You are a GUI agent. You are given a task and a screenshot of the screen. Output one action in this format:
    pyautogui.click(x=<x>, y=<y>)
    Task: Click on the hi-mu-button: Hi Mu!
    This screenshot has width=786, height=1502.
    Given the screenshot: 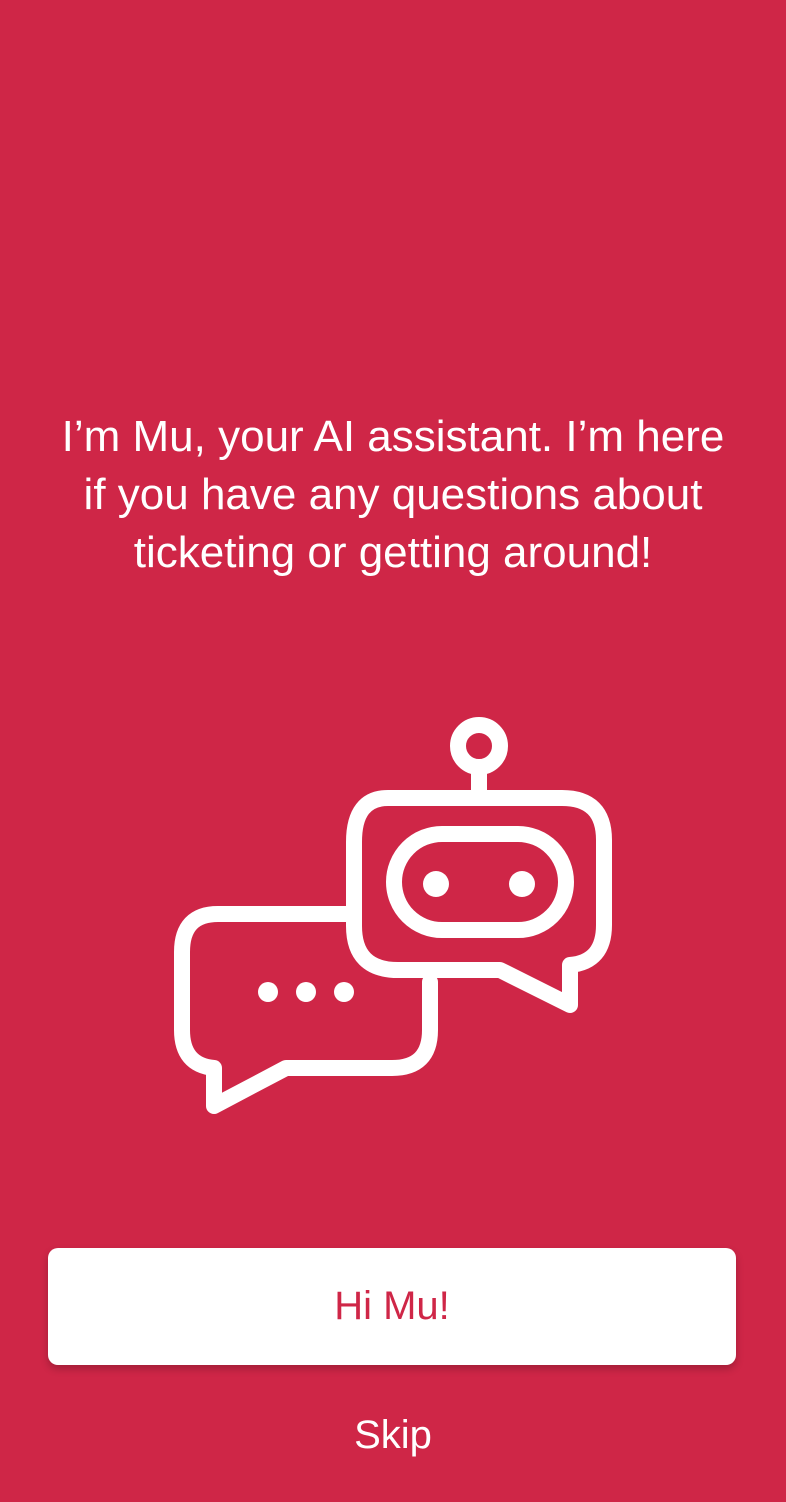 What is the action you would take?
    pyautogui.click(x=392, y=1306)
    